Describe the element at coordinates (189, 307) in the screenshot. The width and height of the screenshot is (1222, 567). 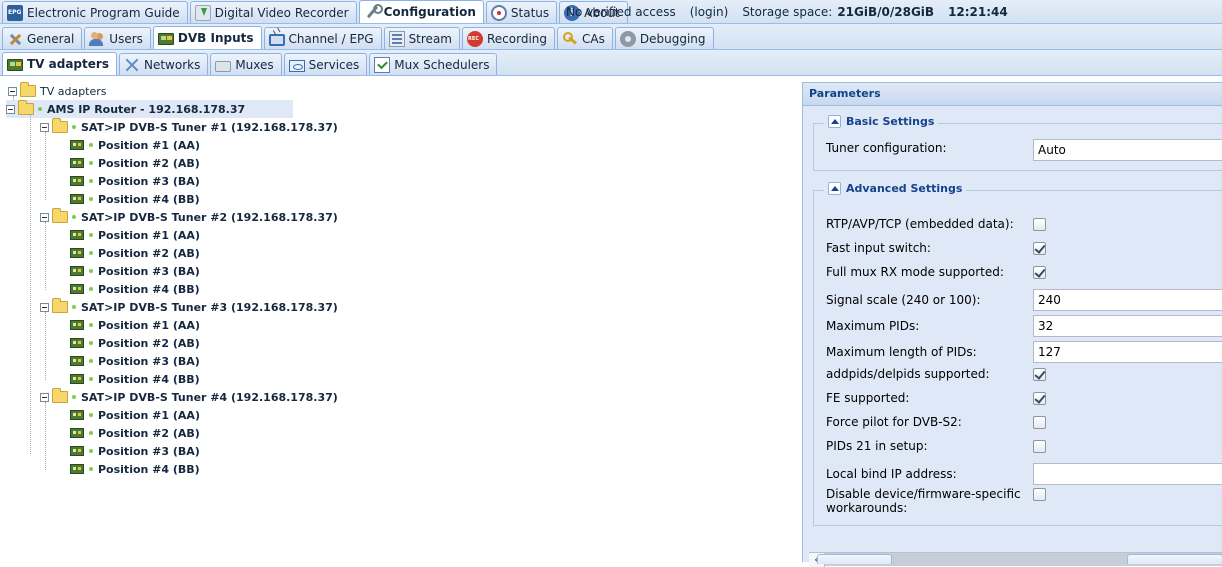
I see `tree-tuner: SAT>IP DVB-S Tuner #3 (192.168.178.37)` at that location.